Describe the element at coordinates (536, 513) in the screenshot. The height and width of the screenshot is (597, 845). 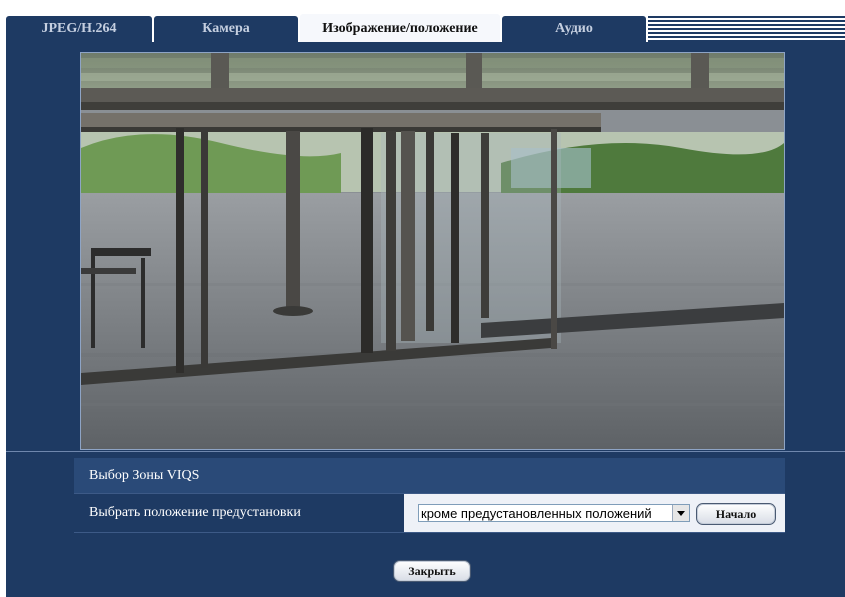
I see `preset-select-value: кроме предустановленных положений` at that location.